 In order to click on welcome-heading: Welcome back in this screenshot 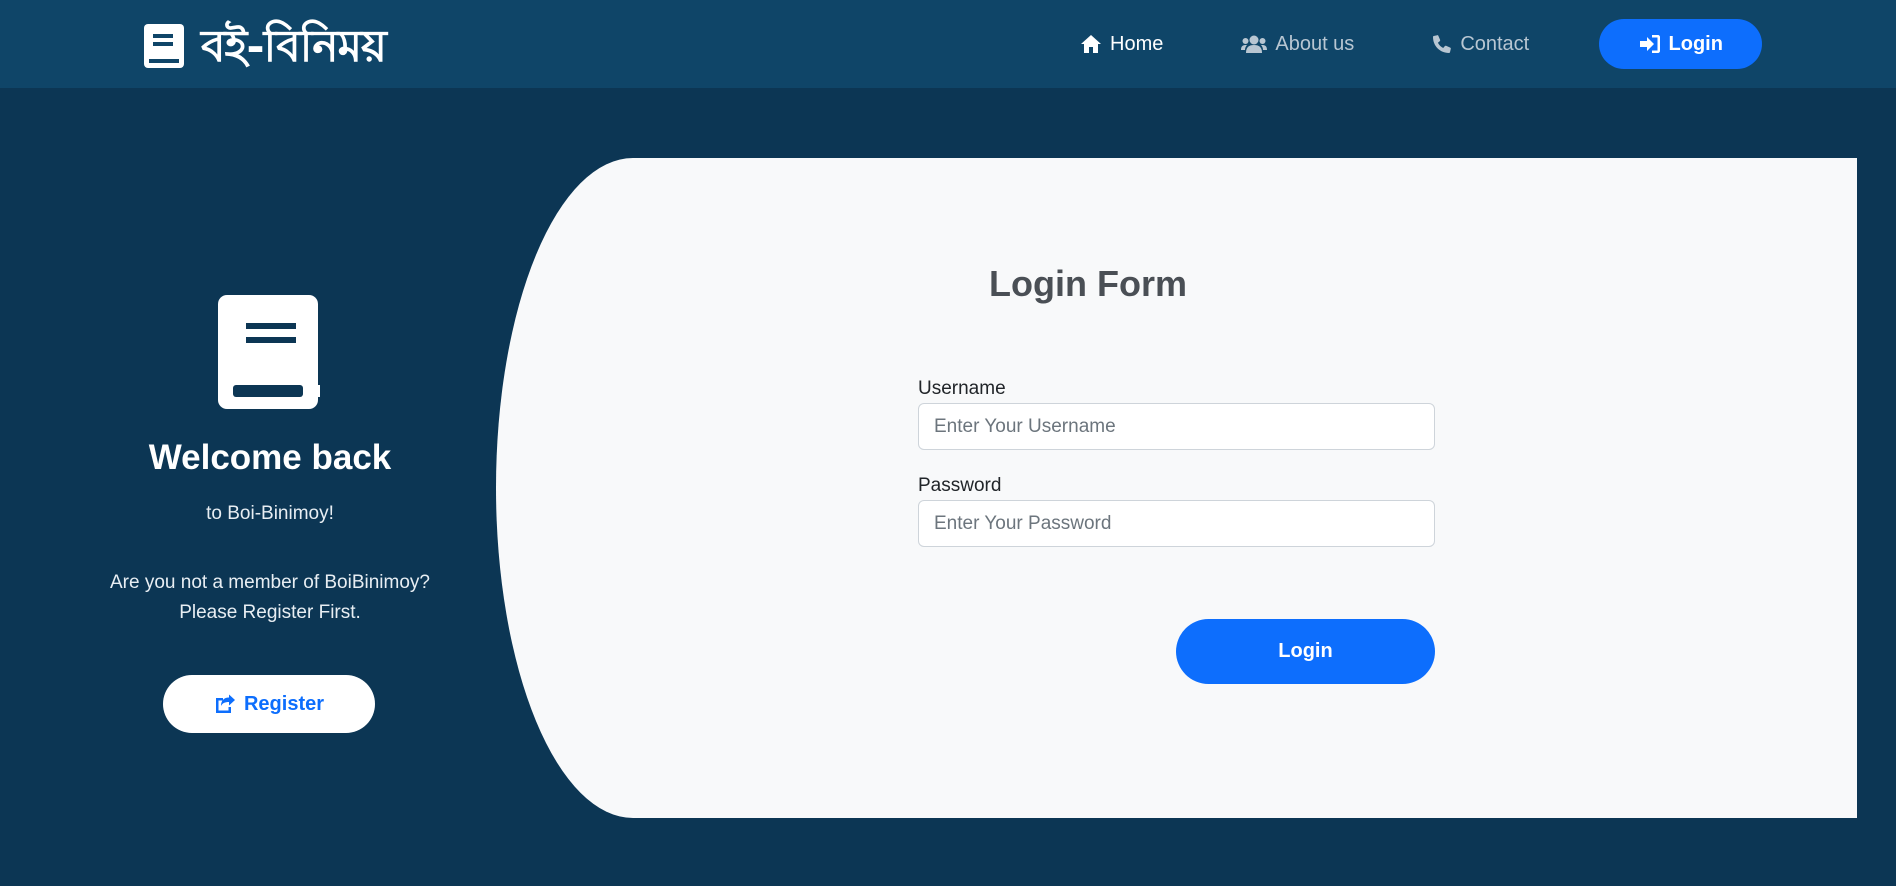, I will do `click(270, 457)`.